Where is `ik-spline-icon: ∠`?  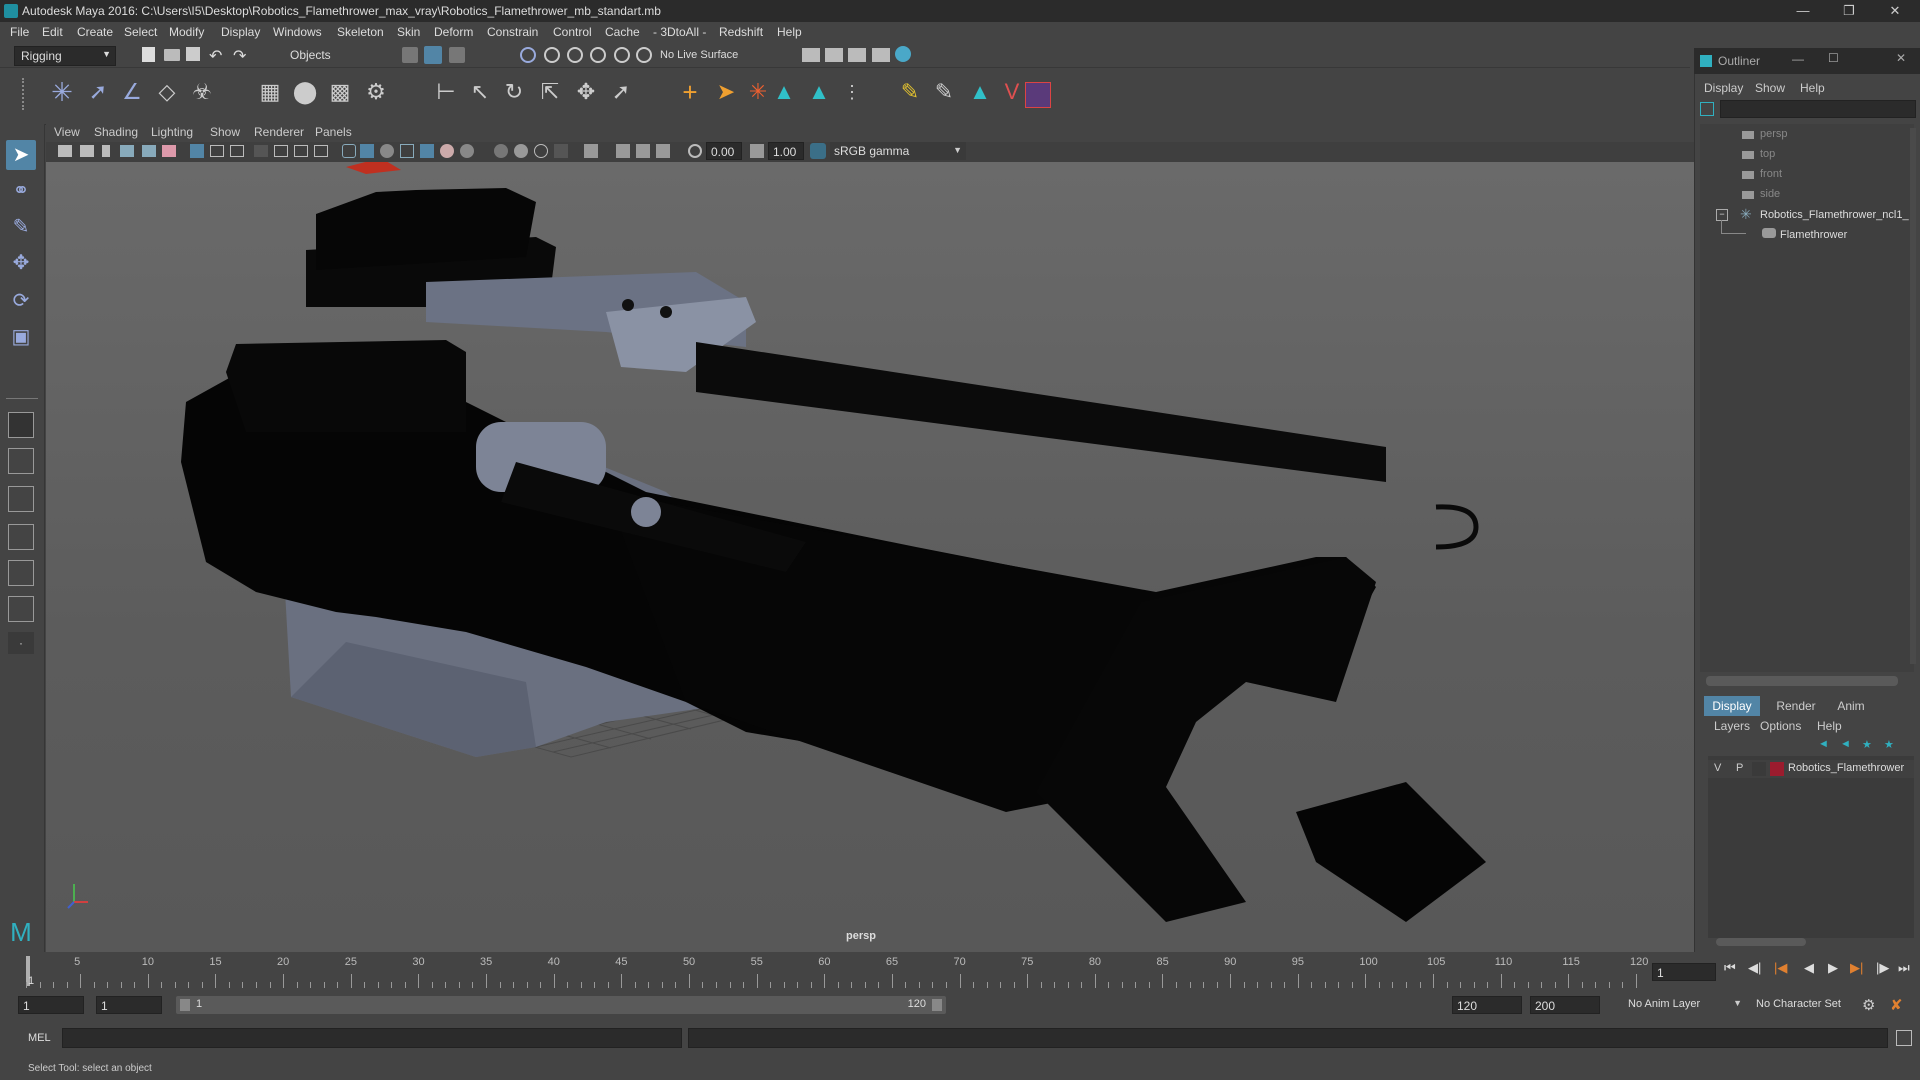
ik-spline-icon: ∠ is located at coordinates (132, 92).